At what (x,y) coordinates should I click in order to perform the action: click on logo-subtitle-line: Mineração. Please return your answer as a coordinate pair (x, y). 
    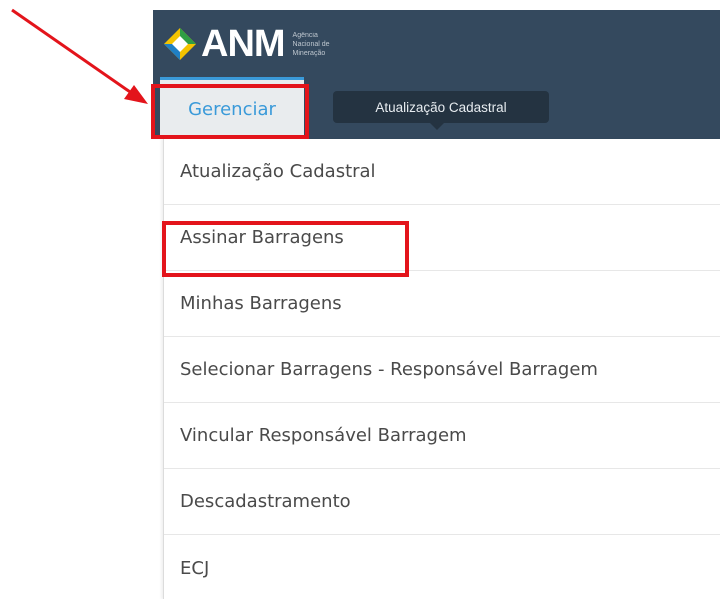
    Looking at the image, I should click on (309, 53).